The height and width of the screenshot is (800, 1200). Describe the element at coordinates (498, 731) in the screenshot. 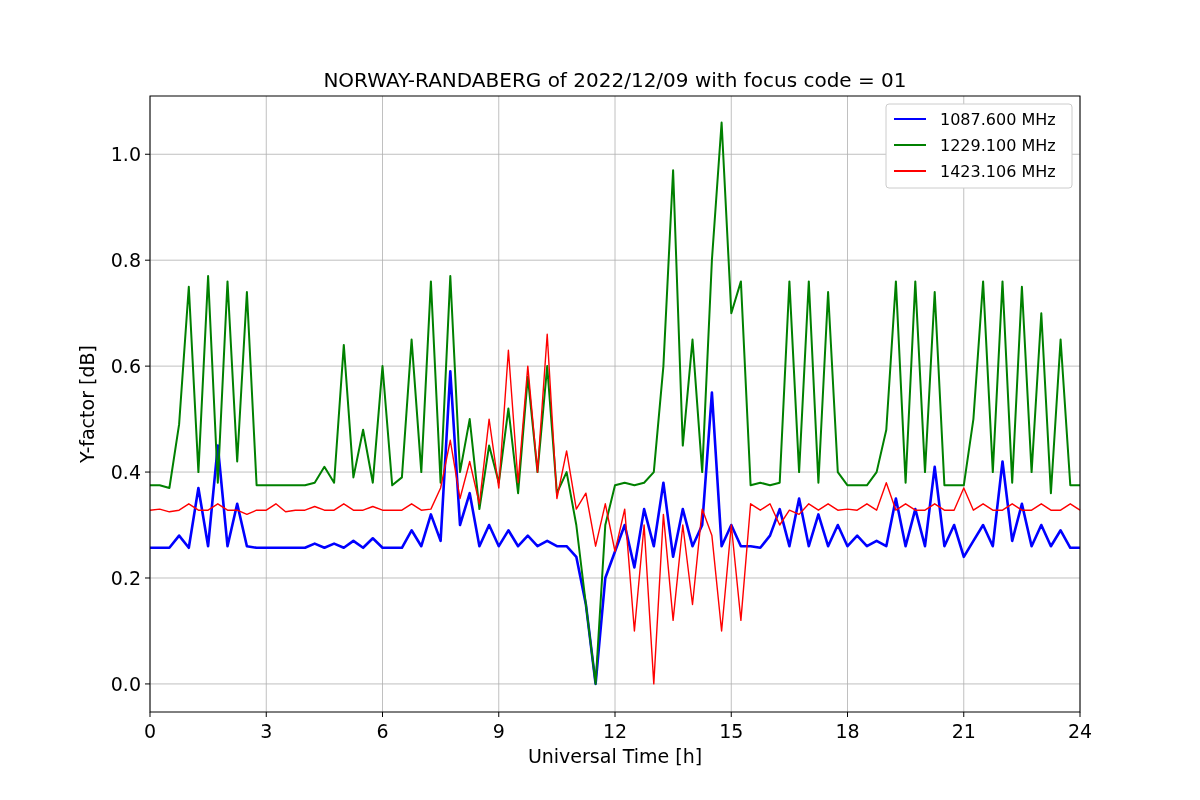

I see `x-tick-label: 9` at that location.